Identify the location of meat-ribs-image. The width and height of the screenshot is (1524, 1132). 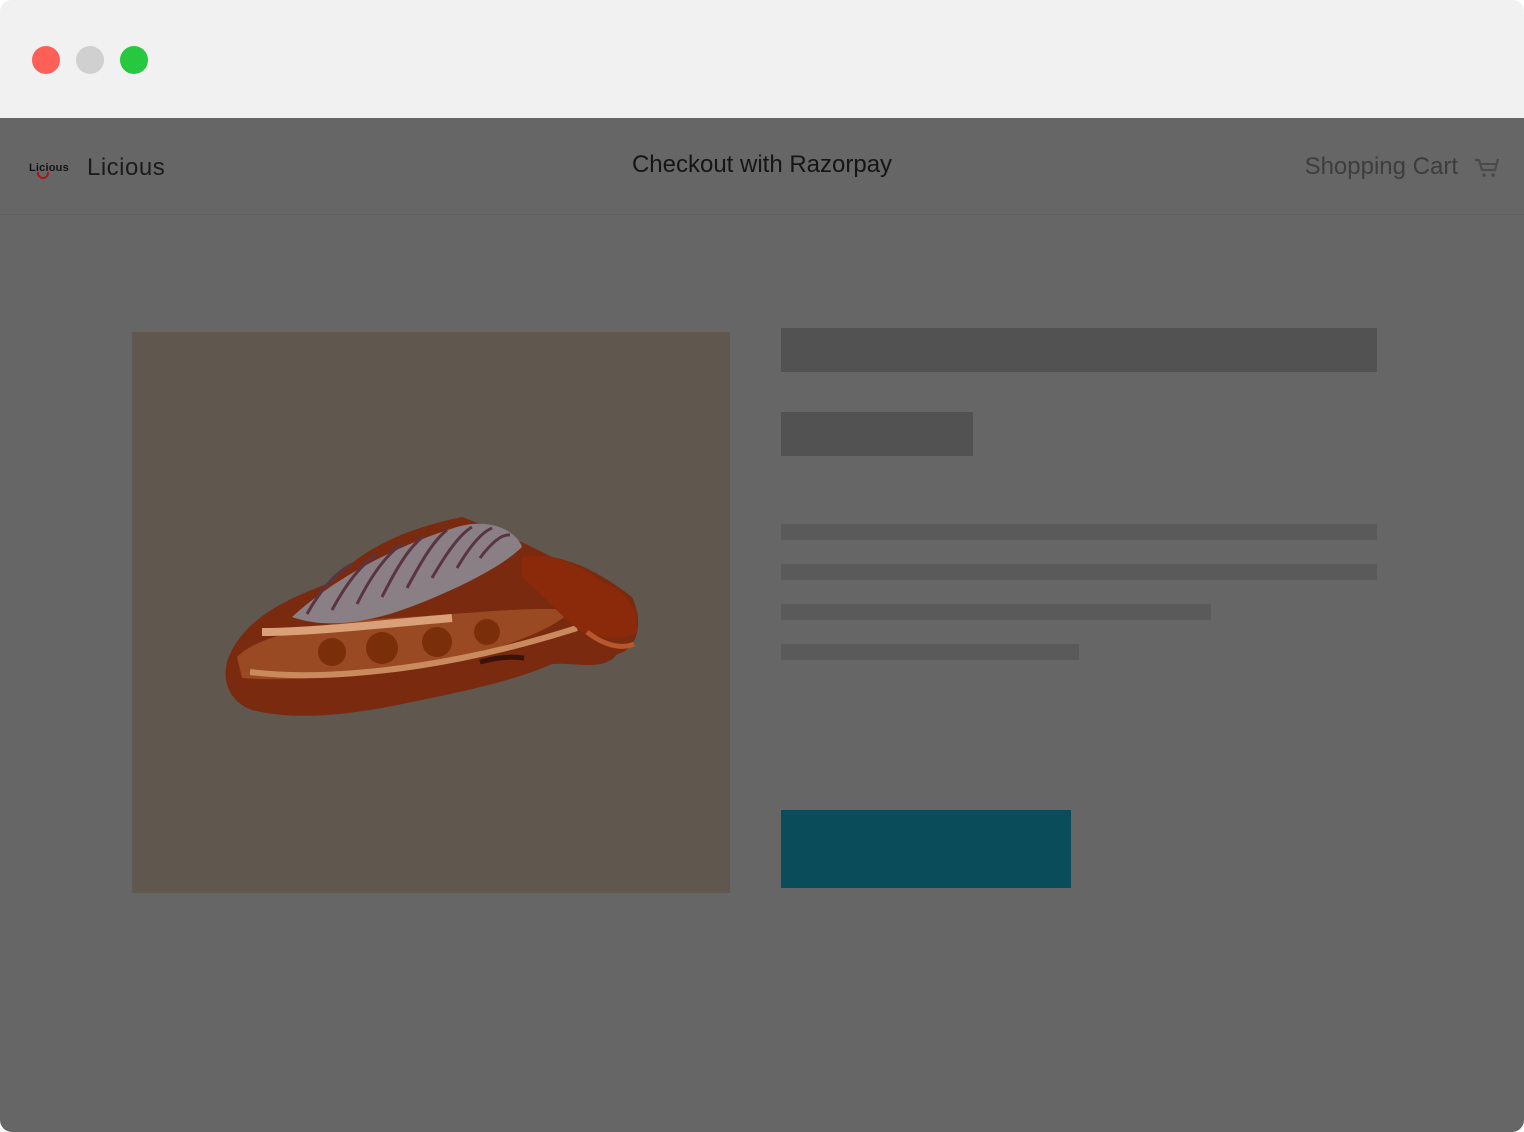
(432, 616).